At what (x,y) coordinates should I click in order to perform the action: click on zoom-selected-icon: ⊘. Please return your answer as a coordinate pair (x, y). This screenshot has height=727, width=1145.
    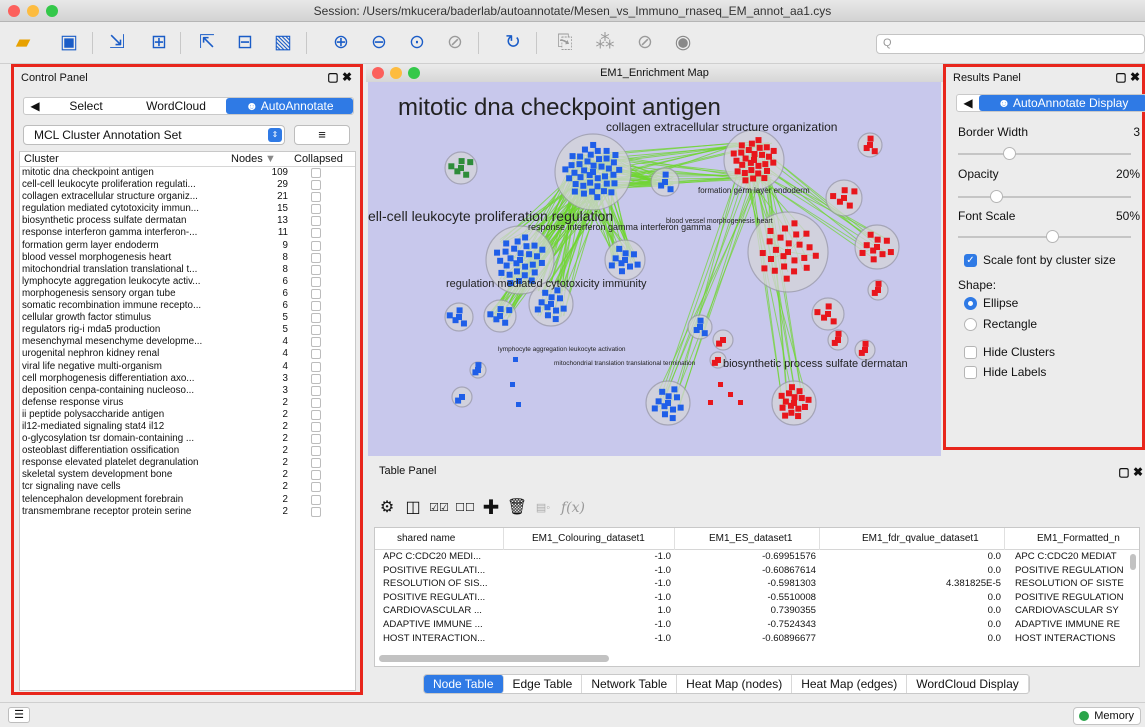
    Looking at the image, I should click on (455, 43).